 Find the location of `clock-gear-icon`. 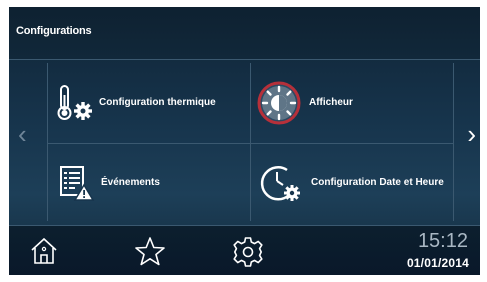

clock-gear-icon is located at coordinates (280, 183).